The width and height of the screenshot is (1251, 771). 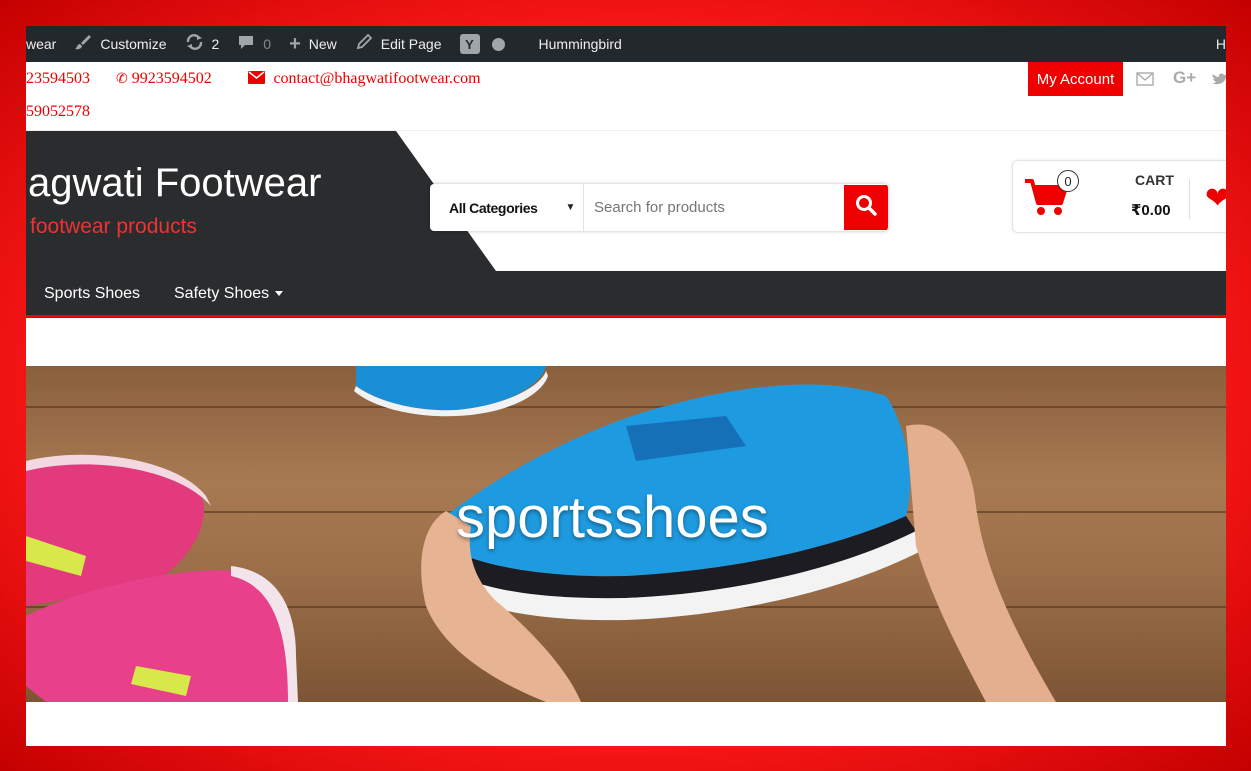 What do you see at coordinates (1215, 198) in the screenshot?
I see `wishlist-heart-icon: ❤` at bounding box center [1215, 198].